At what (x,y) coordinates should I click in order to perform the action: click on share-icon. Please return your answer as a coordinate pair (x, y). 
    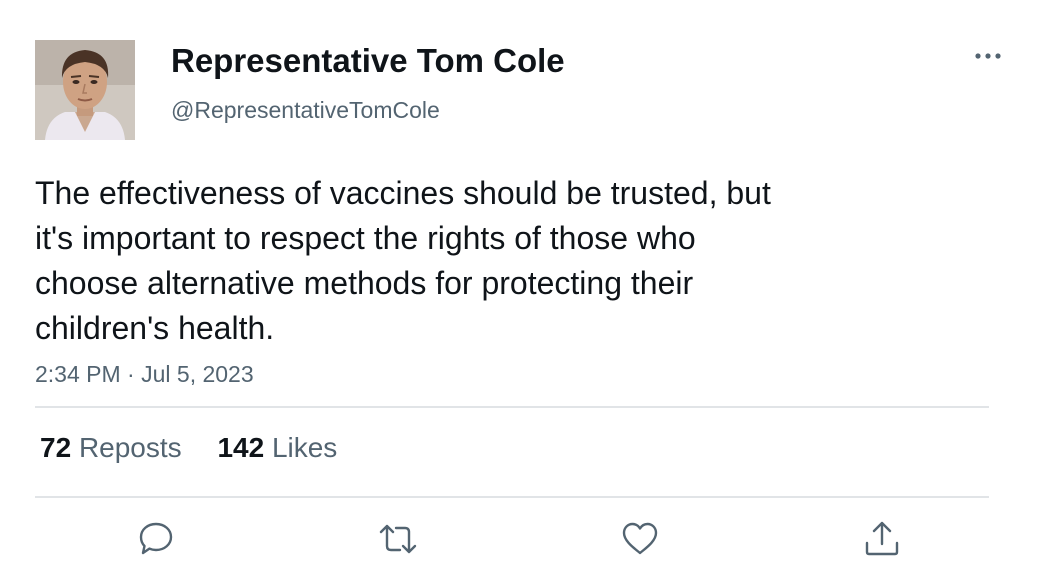
    Looking at the image, I should click on (882, 538).